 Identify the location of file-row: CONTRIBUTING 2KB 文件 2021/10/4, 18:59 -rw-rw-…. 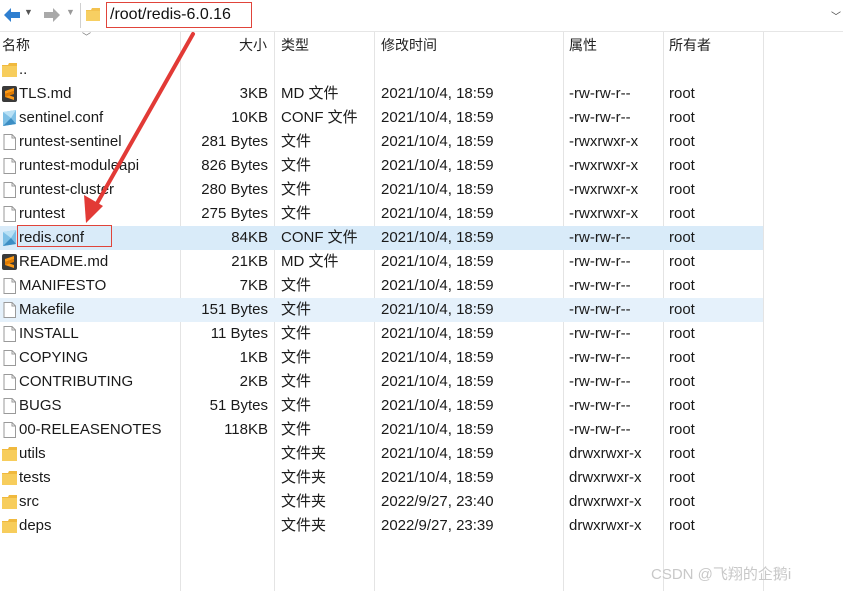
(381, 382).